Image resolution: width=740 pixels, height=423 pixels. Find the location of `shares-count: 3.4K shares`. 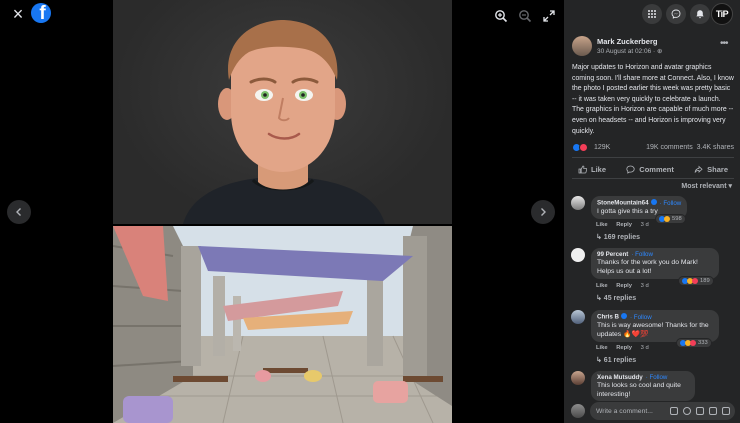

shares-count: 3.4K shares is located at coordinates (715, 147).